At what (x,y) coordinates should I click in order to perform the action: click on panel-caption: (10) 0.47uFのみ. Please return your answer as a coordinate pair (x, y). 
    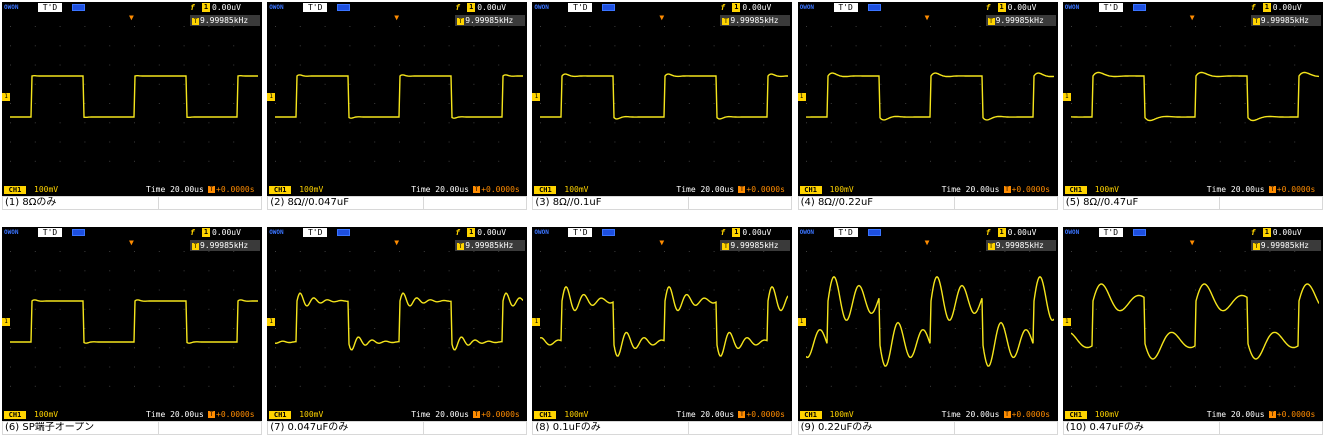
    Looking at the image, I should click on (1192, 428).